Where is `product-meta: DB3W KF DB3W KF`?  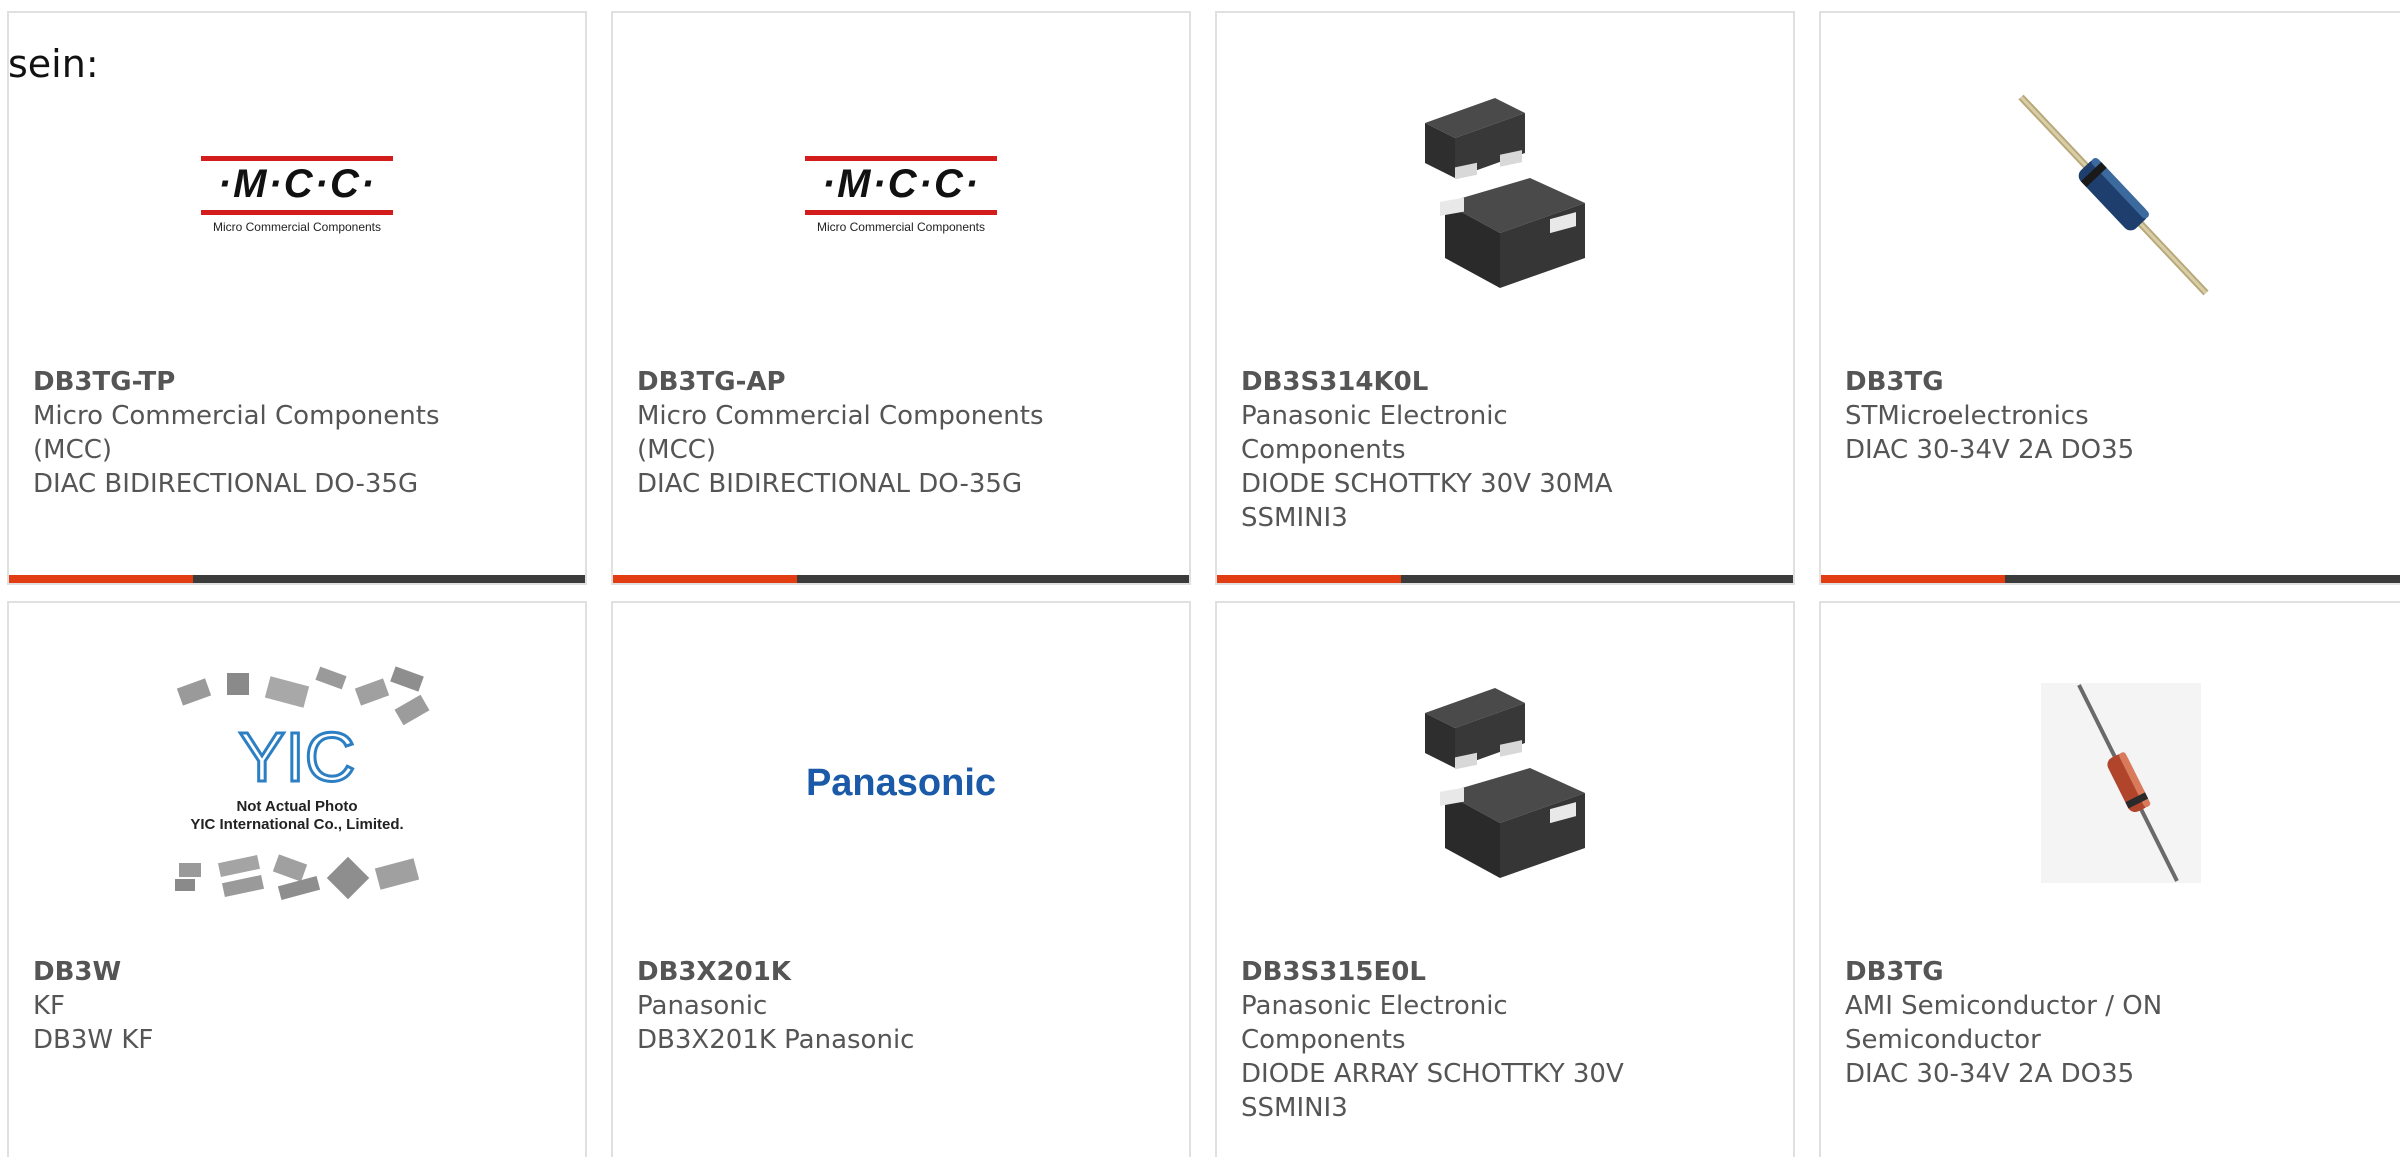
product-meta: DB3W KF DB3W KF is located at coordinates (243, 1006).